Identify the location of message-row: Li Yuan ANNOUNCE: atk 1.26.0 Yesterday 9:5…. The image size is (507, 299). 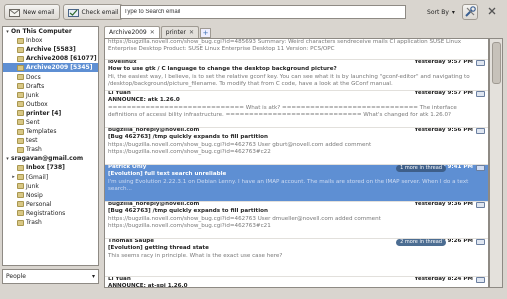
(296, 108).